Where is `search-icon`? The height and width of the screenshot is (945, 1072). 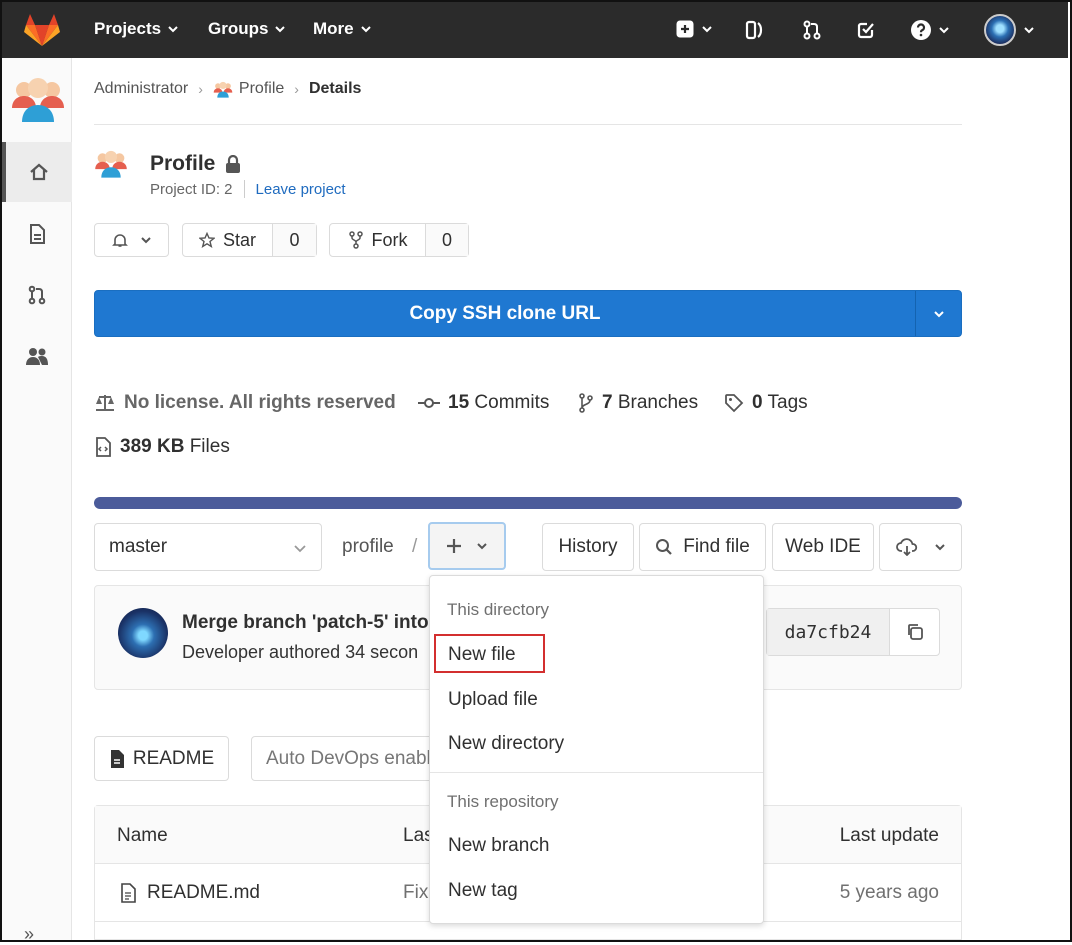 search-icon is located at coordinates (664, 547).